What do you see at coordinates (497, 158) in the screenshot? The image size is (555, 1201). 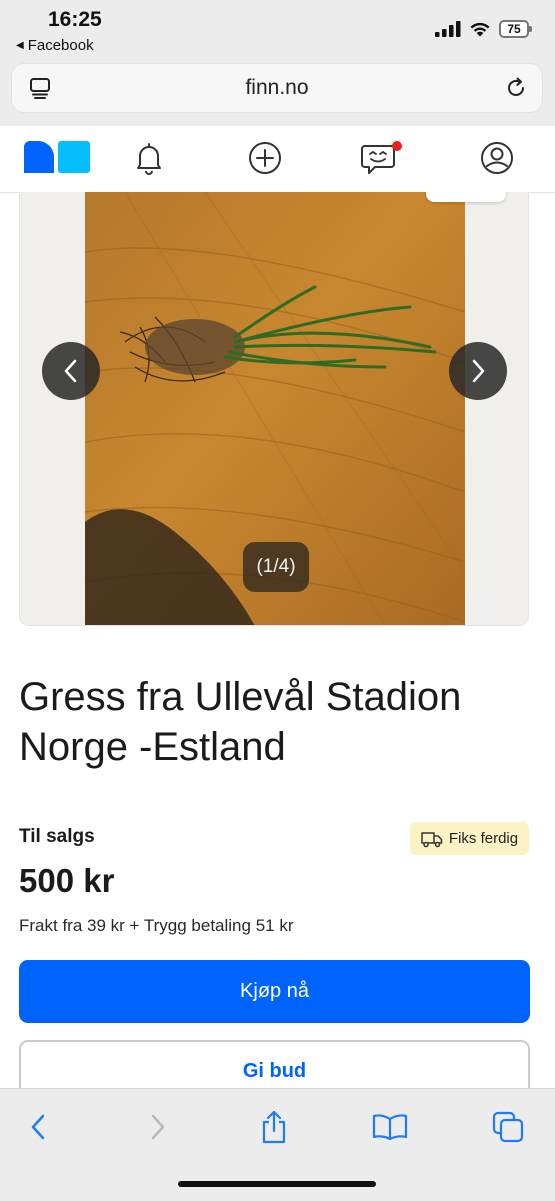 I see `profile-icon` at bounding box center [497, 158].